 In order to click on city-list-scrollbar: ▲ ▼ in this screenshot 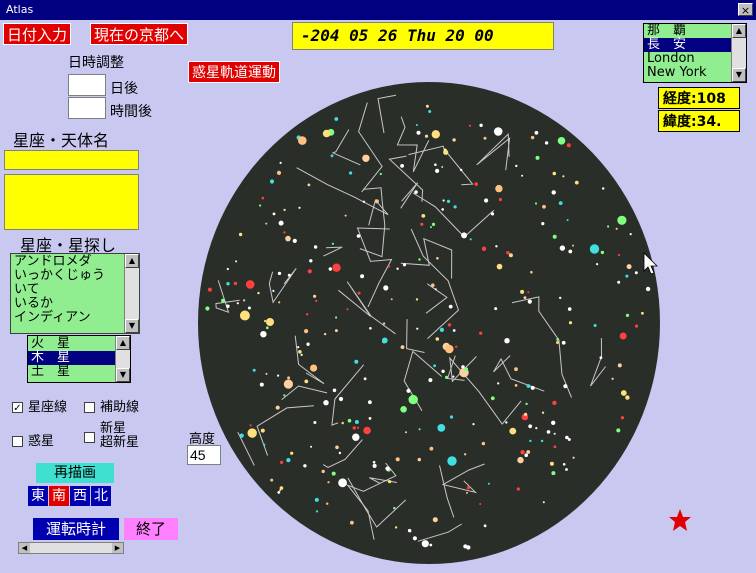, I will do `click(738, 53)`.